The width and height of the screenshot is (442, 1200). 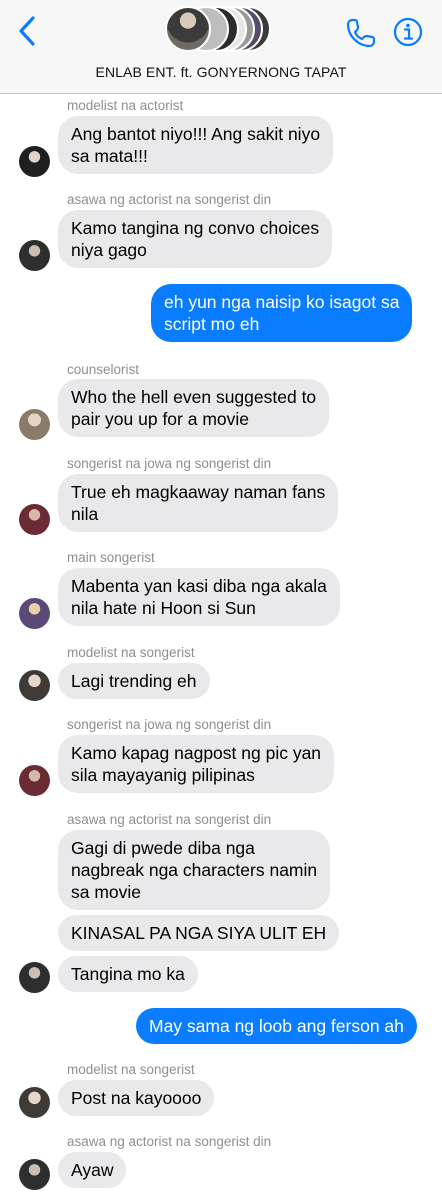 What do you see at coordinates (221, 72) in the screenshot?
I see `conversation-title: ENLAB ENT. ft. GONYERNONG TAPAT` at bounding box center [221, 72].